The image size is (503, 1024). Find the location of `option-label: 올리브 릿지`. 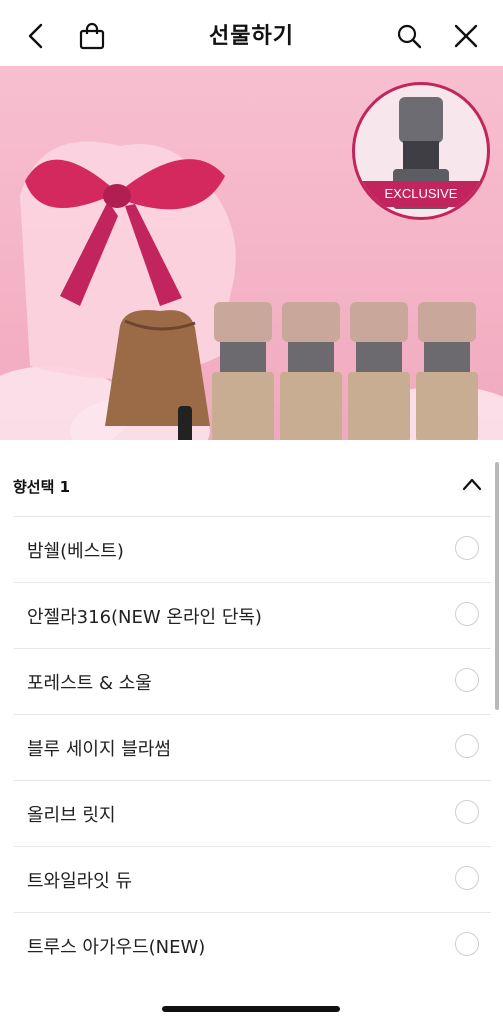

option-label: 올리브 릿지 is located at coordinates (71, 815).